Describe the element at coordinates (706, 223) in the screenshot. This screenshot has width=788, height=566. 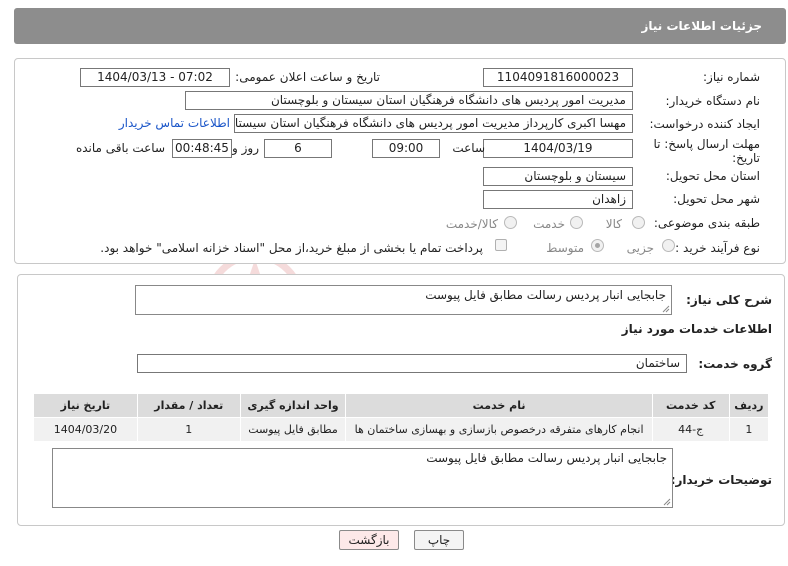
I see `category-label: طبقه بندی موضوعی:` at that location.